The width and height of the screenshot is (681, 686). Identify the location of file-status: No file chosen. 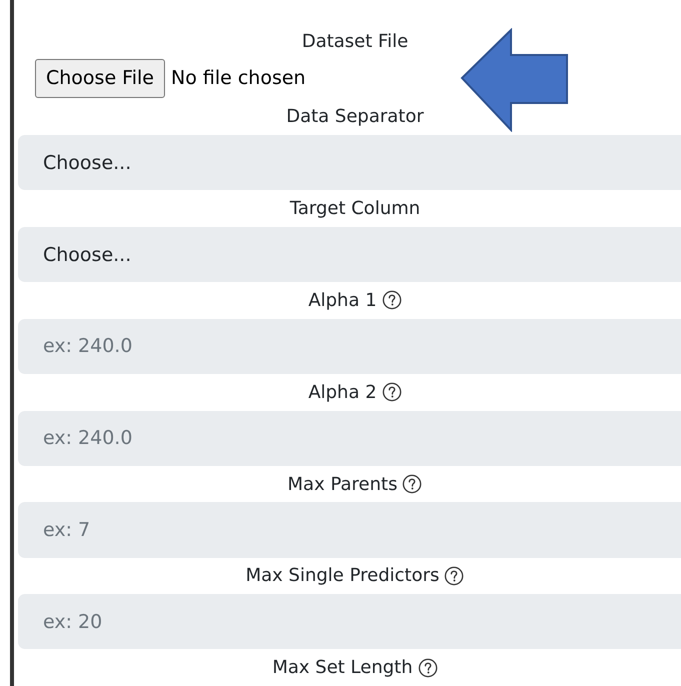
(238, 78).